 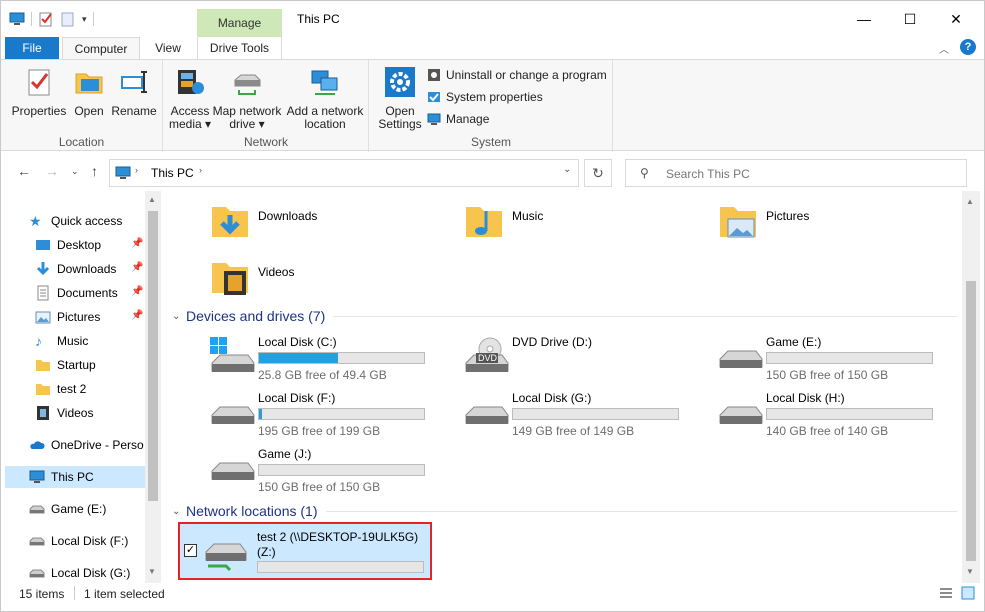 I want to click on properties-icon, so click(x=46, y=19).